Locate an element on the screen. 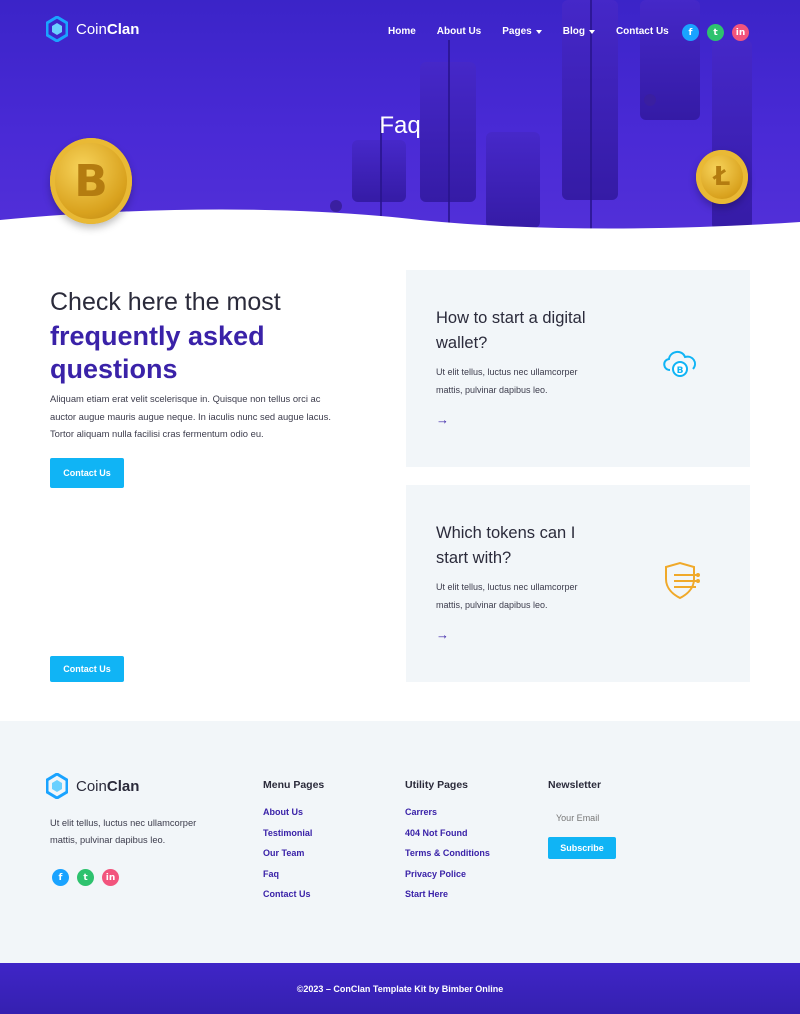 The width and height of the screenshot is (800, 1014). footer-link-about-us: About Us is located at coordinates (293, 812).